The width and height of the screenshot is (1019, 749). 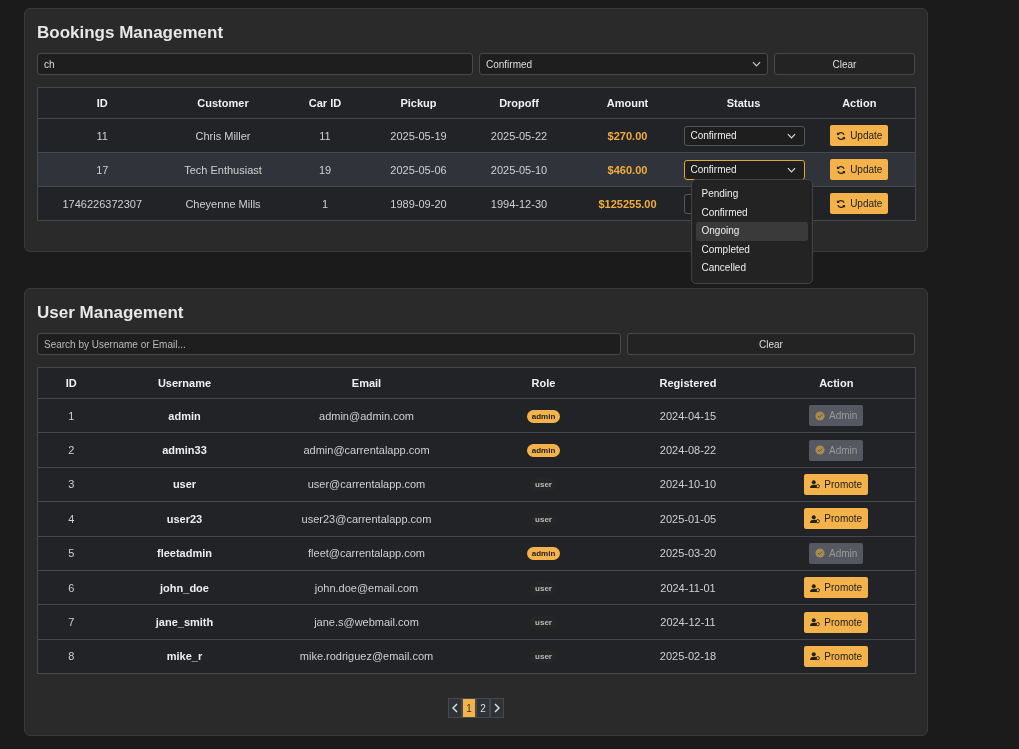 I want to click on table-cell: fleet@carrentalapp.com, so click(x=366, y=553).